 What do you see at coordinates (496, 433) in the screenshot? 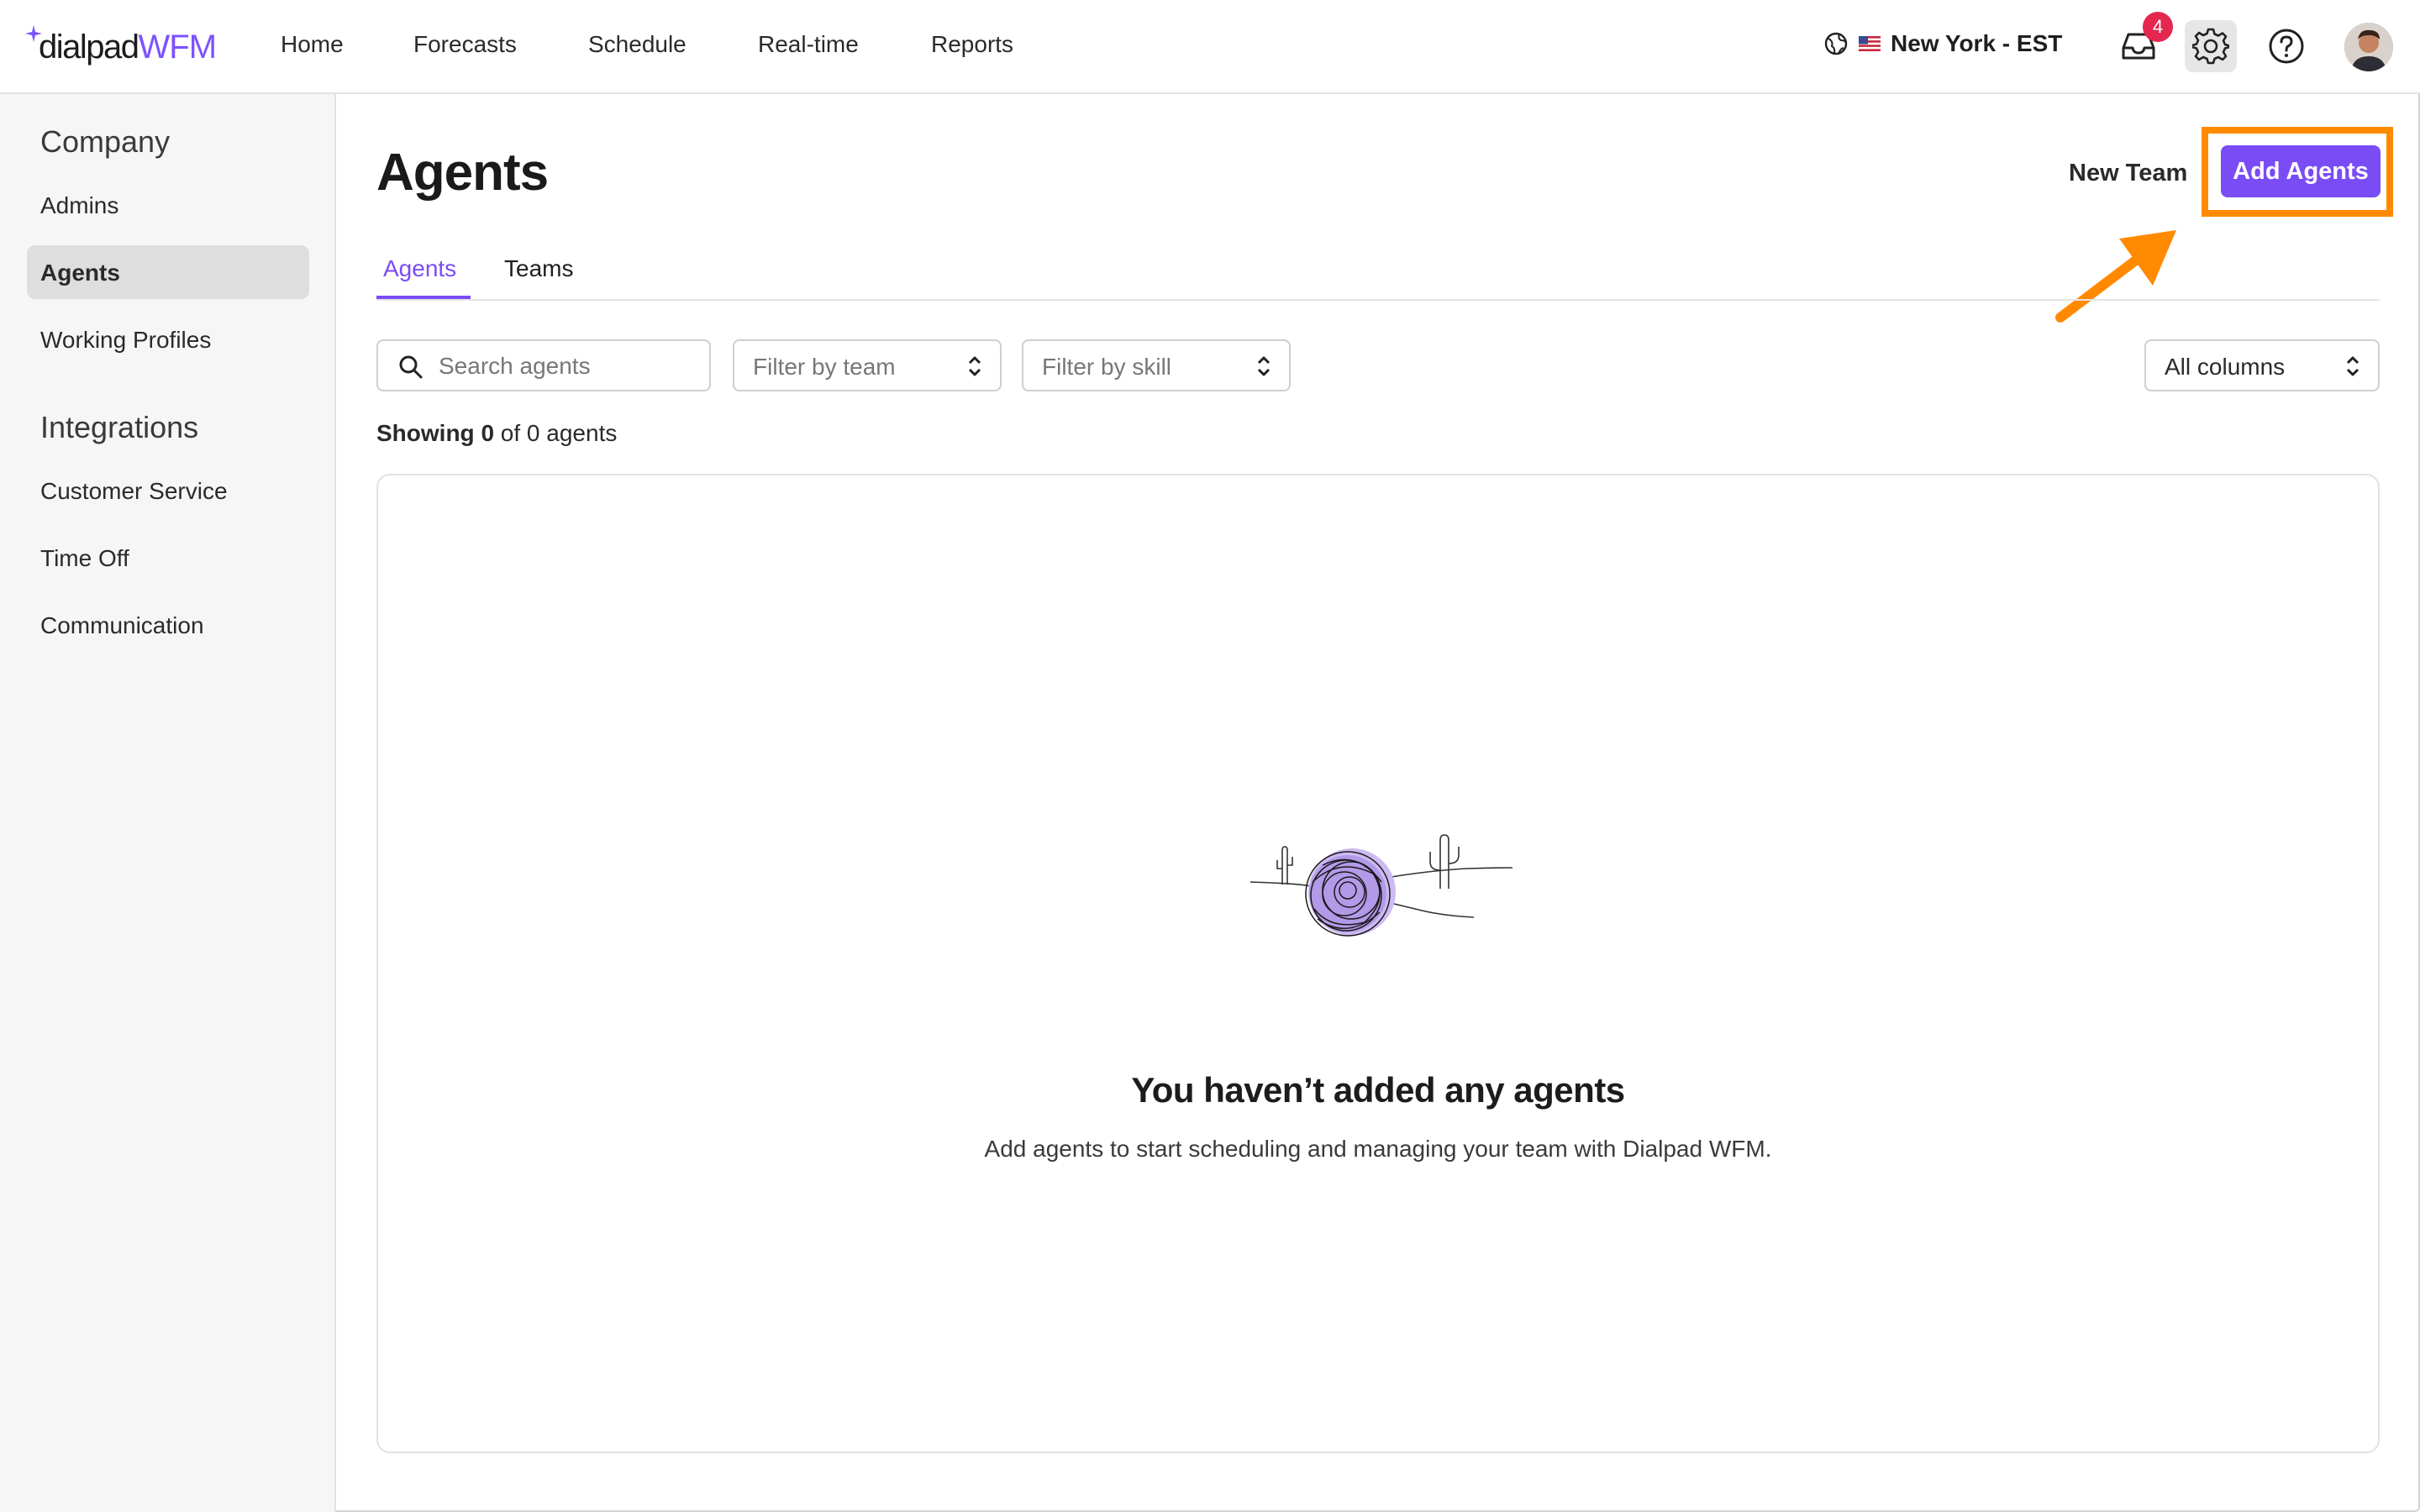
I see `results-count: Showing 0 of 0 agents` at bounding box center [496, 433].